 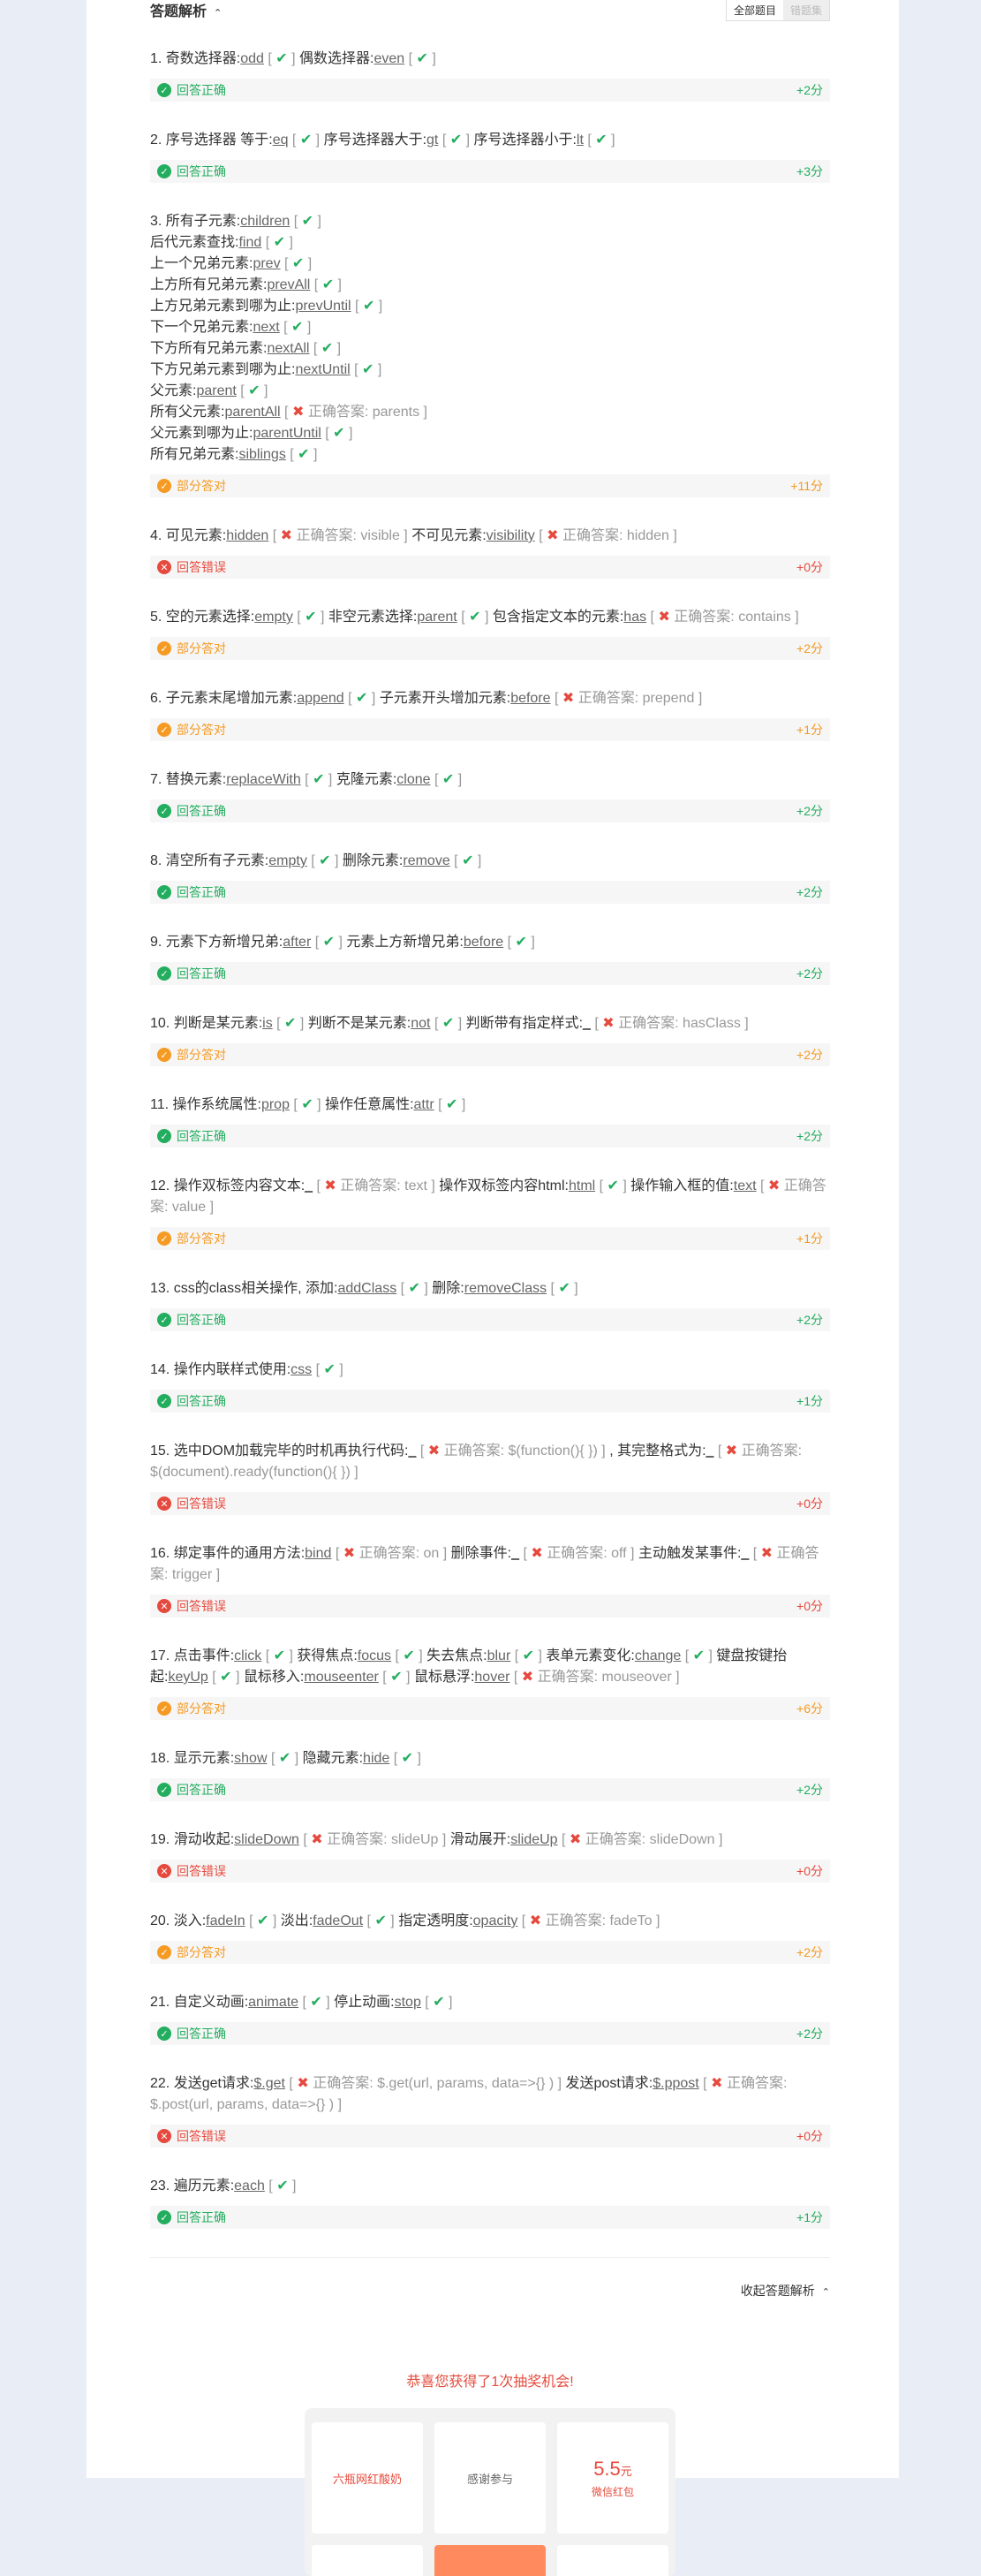 I want to click on tab-wrong-questions: 错题集, so click(x=805, y=10).